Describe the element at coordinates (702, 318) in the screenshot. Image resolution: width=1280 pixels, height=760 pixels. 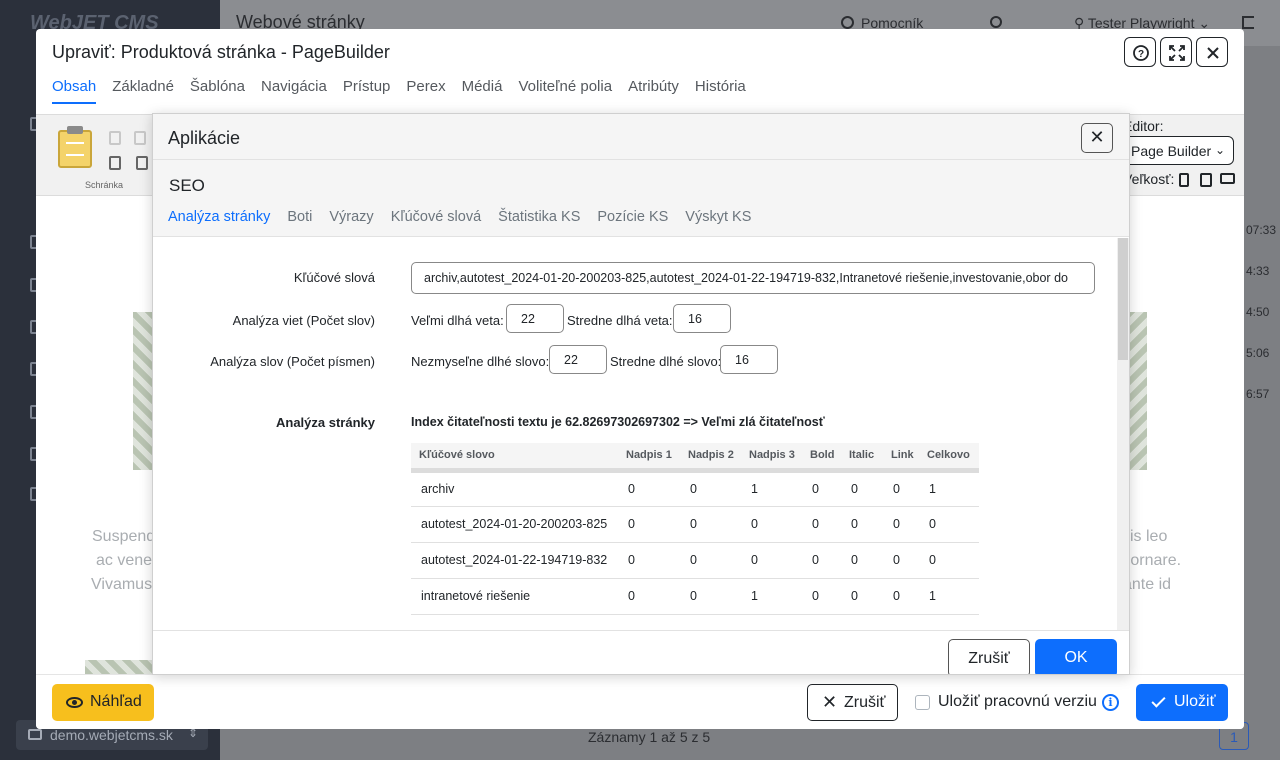
I see `medium-sentence-input: 16` at that location.